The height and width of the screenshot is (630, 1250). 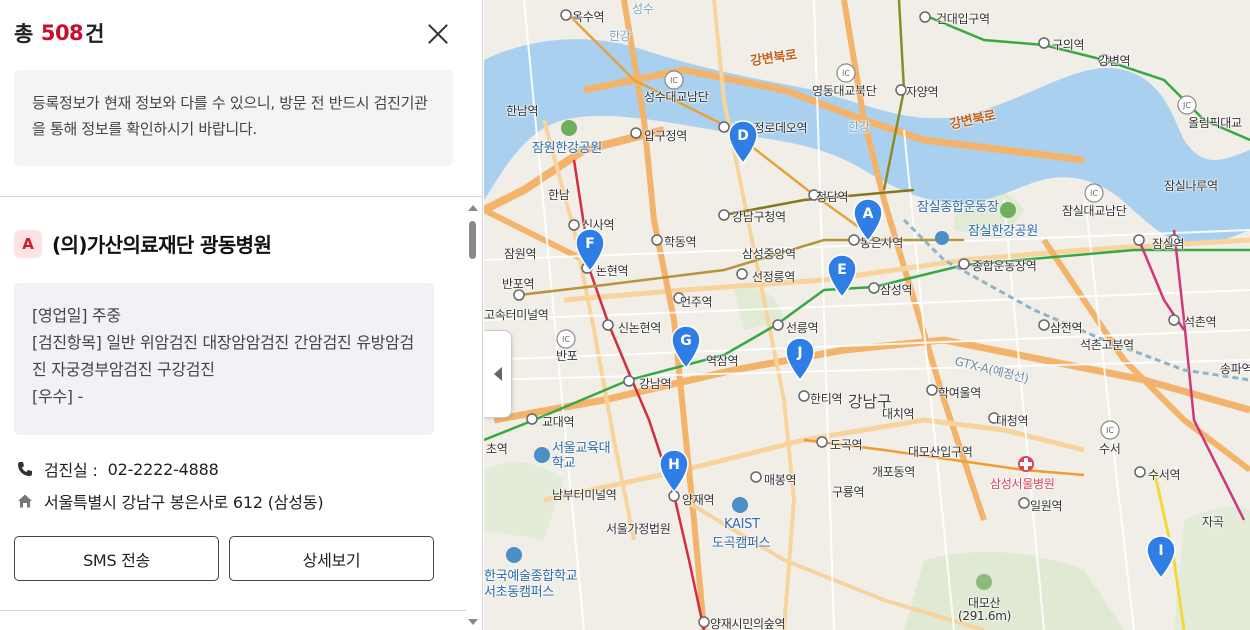 What do you see at coordinates (759, 217) in the screenshot?
I see `map-label: 강남구청역` at bounding box center [759, 217].